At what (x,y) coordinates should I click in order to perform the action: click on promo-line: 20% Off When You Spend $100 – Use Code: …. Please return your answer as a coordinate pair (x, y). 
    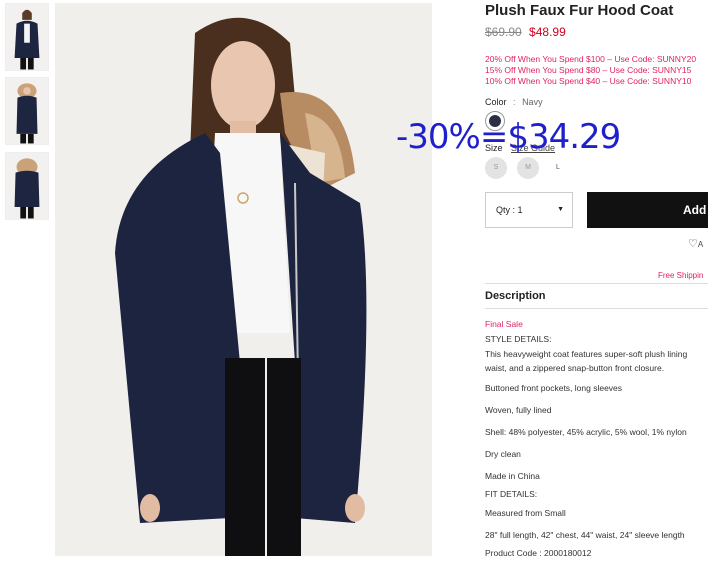
    Looking at the image, I should click on (591, 59).